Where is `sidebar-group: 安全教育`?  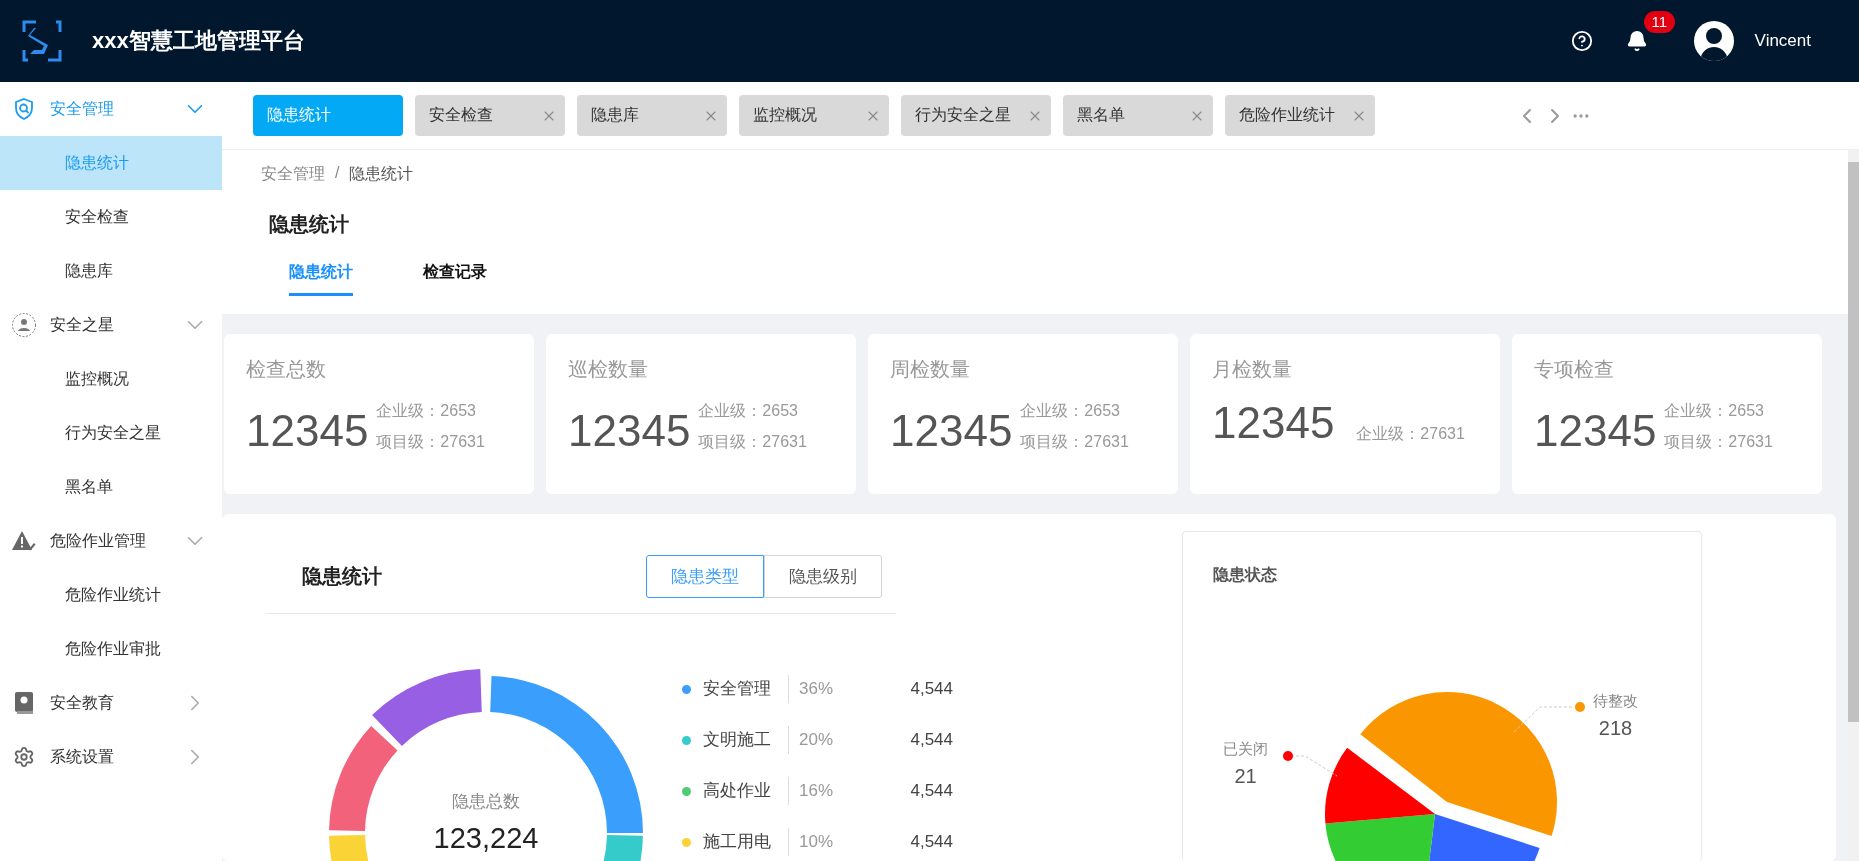 sidebar-group: 安全教育 is located at coordinates (111, 703).